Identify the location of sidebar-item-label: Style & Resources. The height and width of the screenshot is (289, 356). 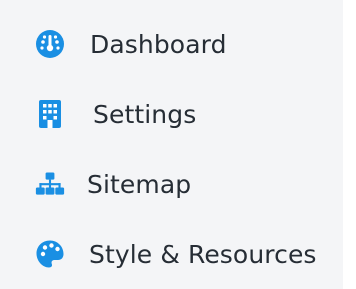
(203, 254).